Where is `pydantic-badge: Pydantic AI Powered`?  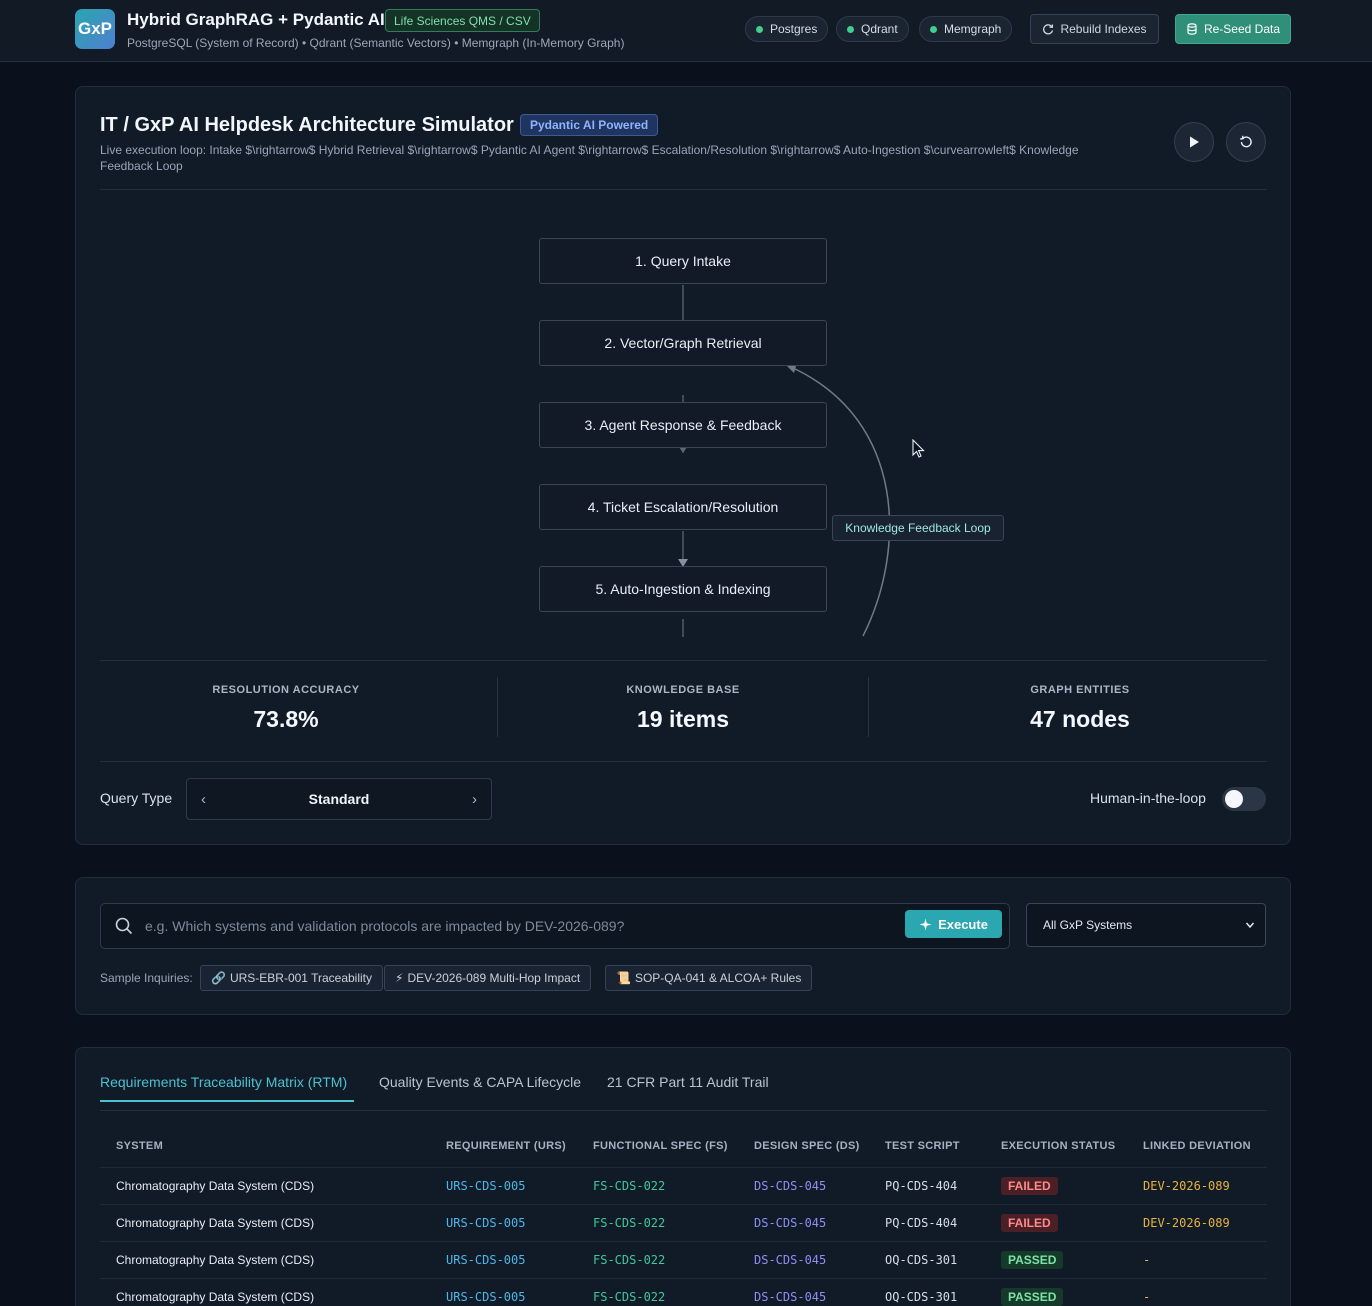
pydantic-badge: Pydantic AI Powered is located at coordinates (589, 125).